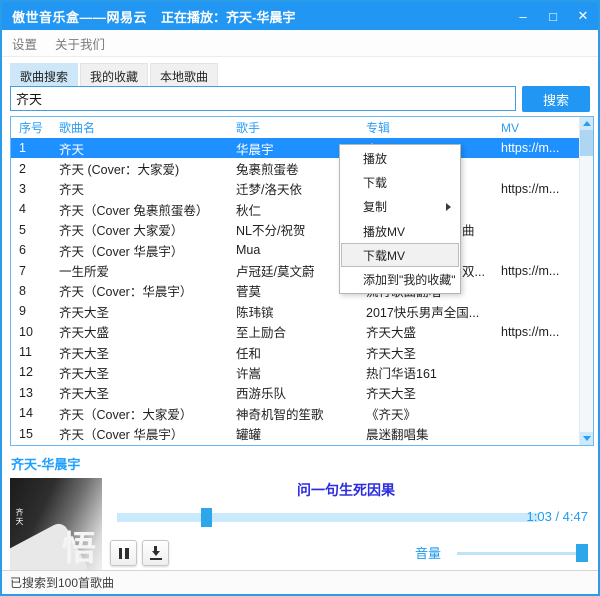 This screenshot has width=600, height=596. I want to click on now-playing-label: 齐天-华晨宇, so click(46, 464).